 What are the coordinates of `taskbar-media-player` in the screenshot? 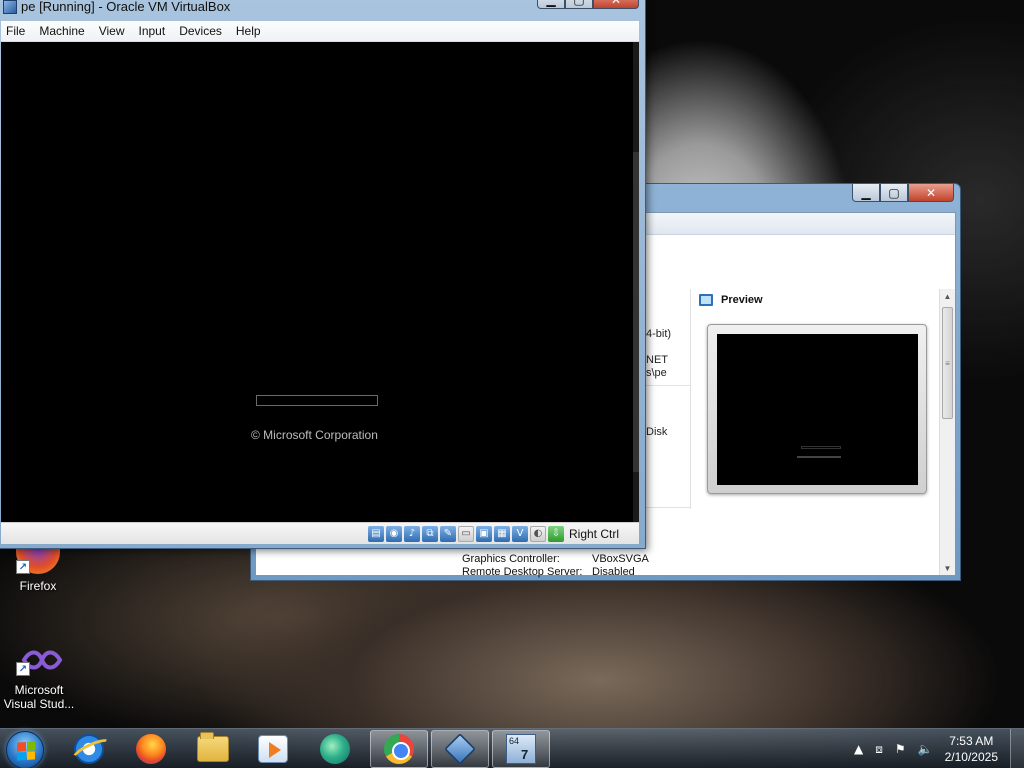 It's located at (273, 749).